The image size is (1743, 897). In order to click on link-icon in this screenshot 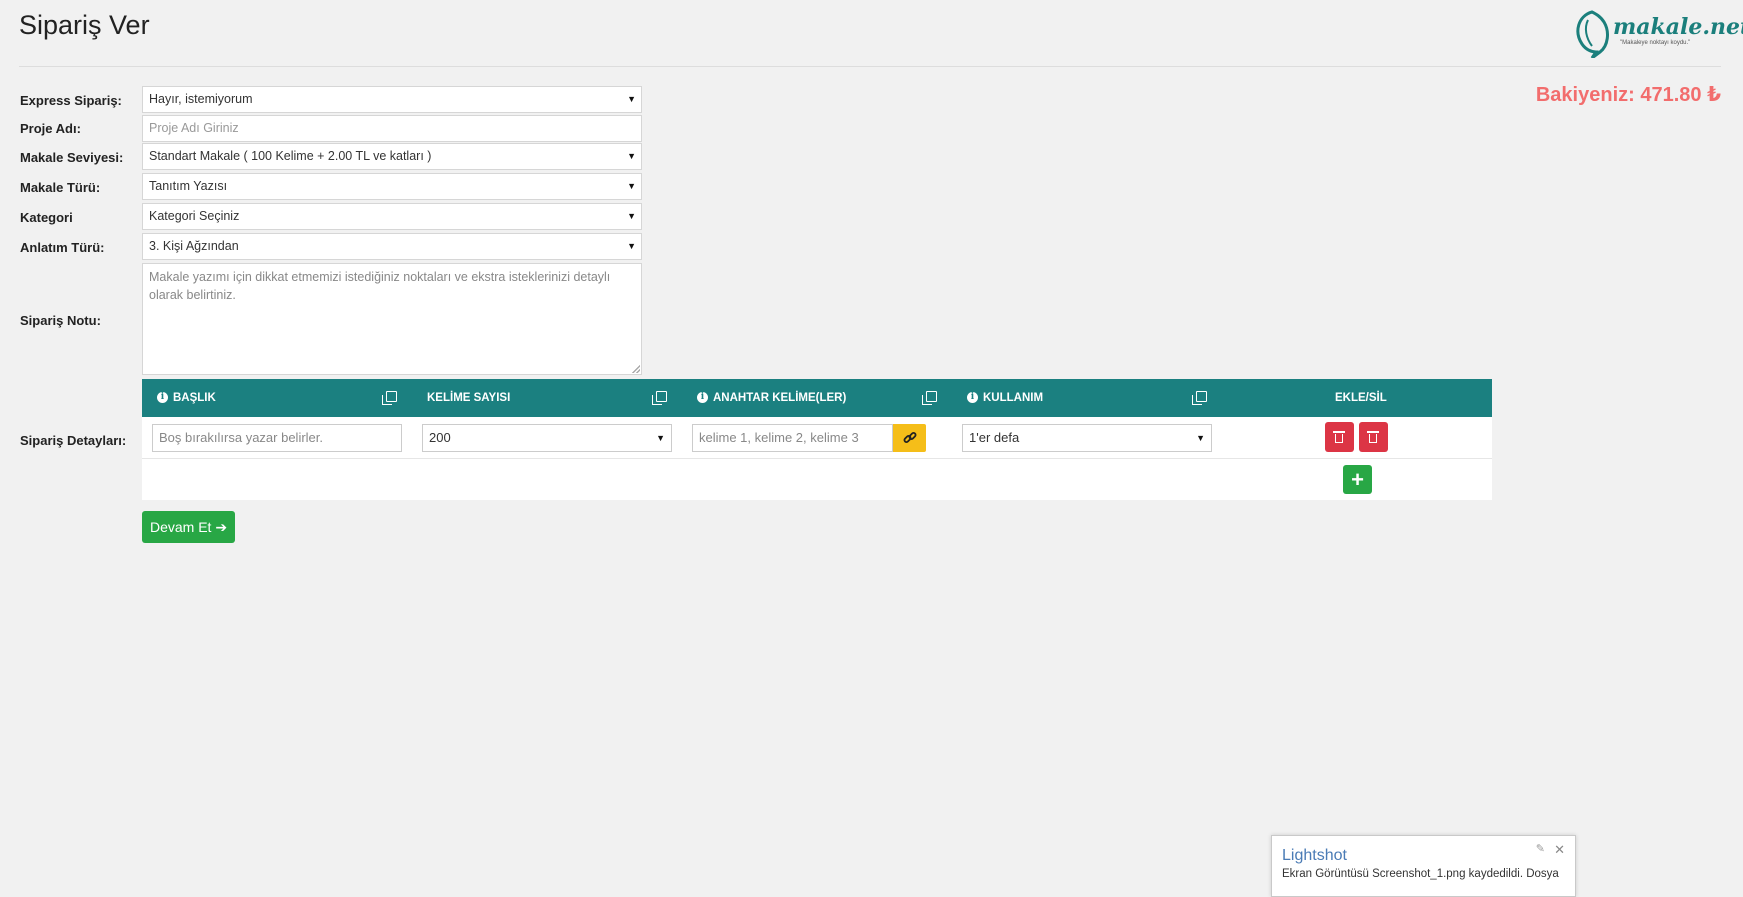, I will do `click(909, 437)`.